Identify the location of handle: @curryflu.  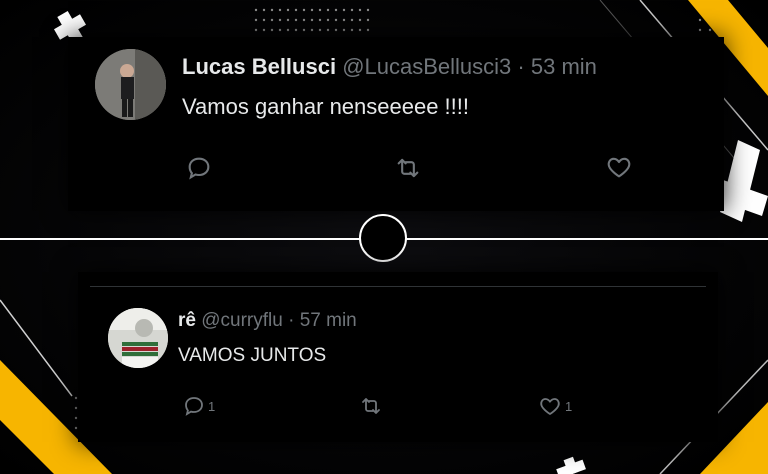
(242, 320).